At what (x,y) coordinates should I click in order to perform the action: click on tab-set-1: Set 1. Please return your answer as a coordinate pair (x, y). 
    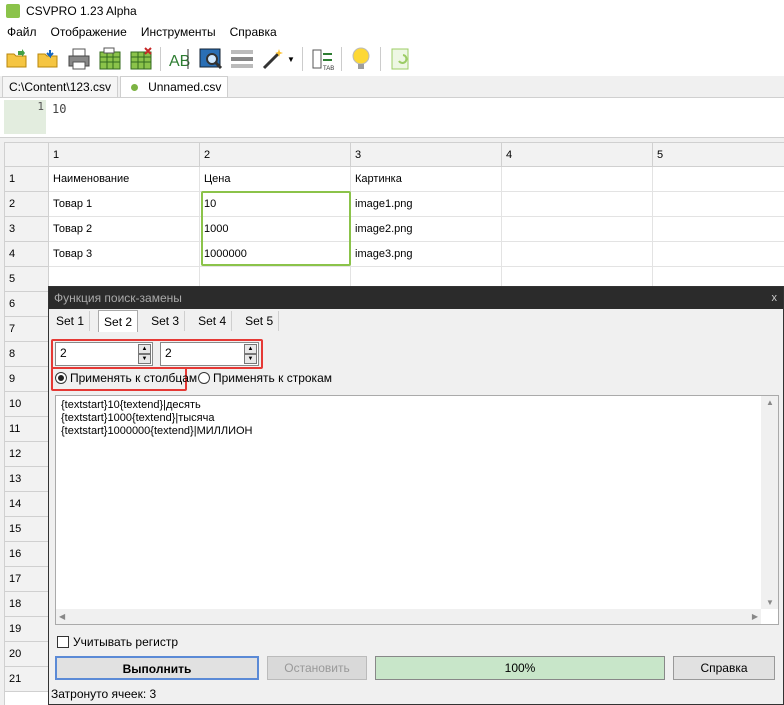
    Looking at the image, I should click on (71, 321).